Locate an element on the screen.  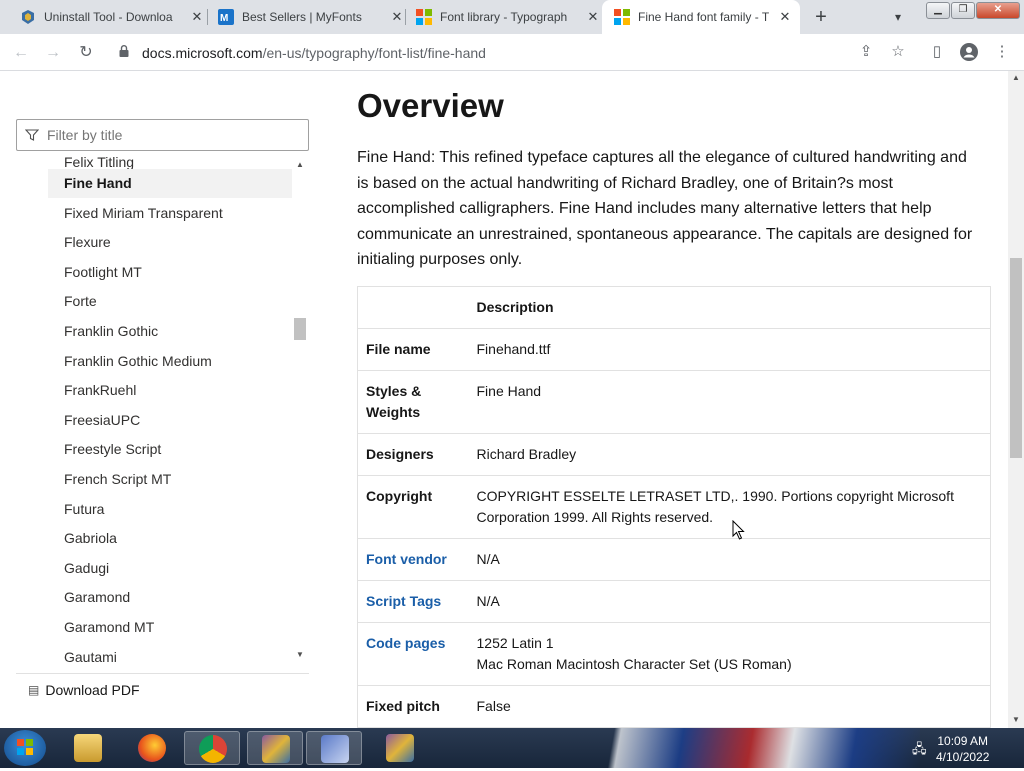
reload-icon: ↻ is located at coordinates (86, 53).